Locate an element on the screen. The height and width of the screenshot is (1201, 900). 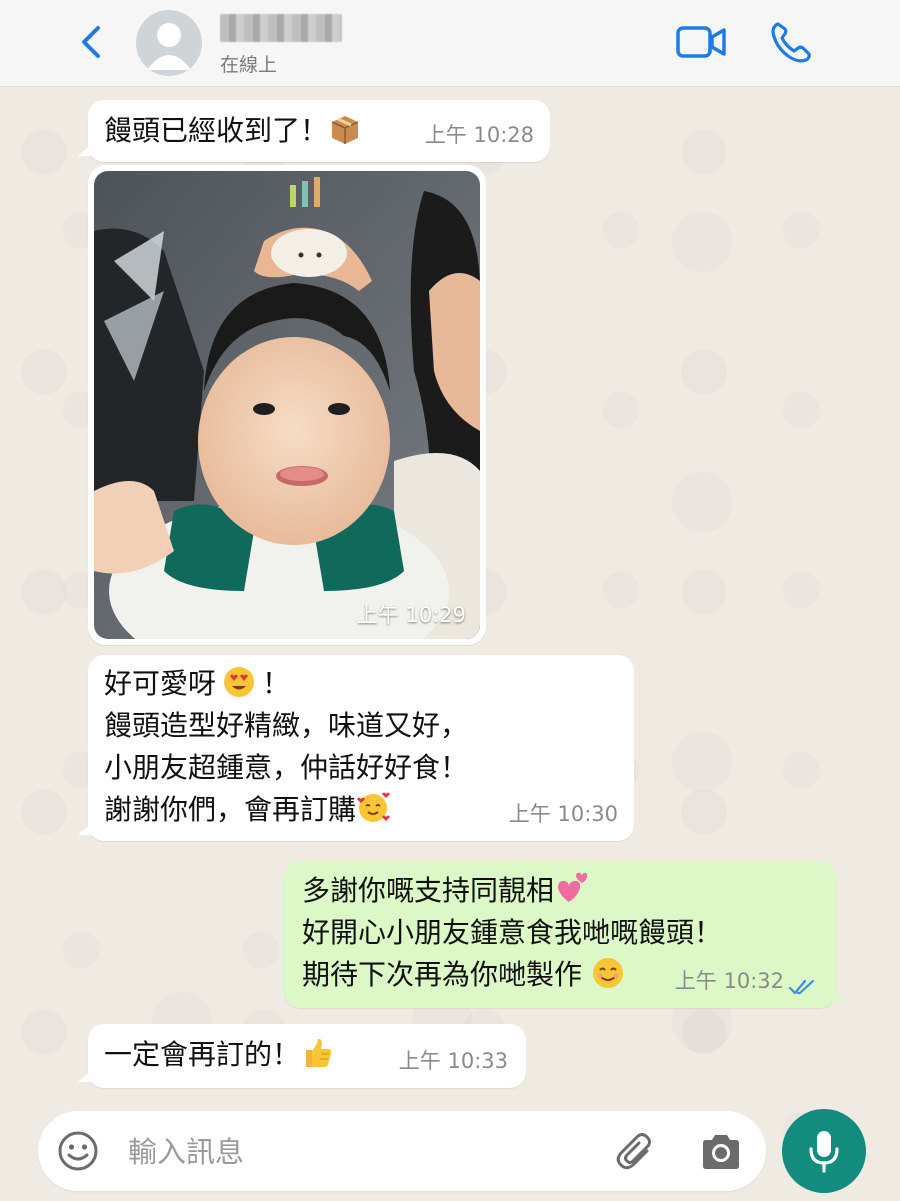
double-check-read-icon is located at coordinates (801, 987).